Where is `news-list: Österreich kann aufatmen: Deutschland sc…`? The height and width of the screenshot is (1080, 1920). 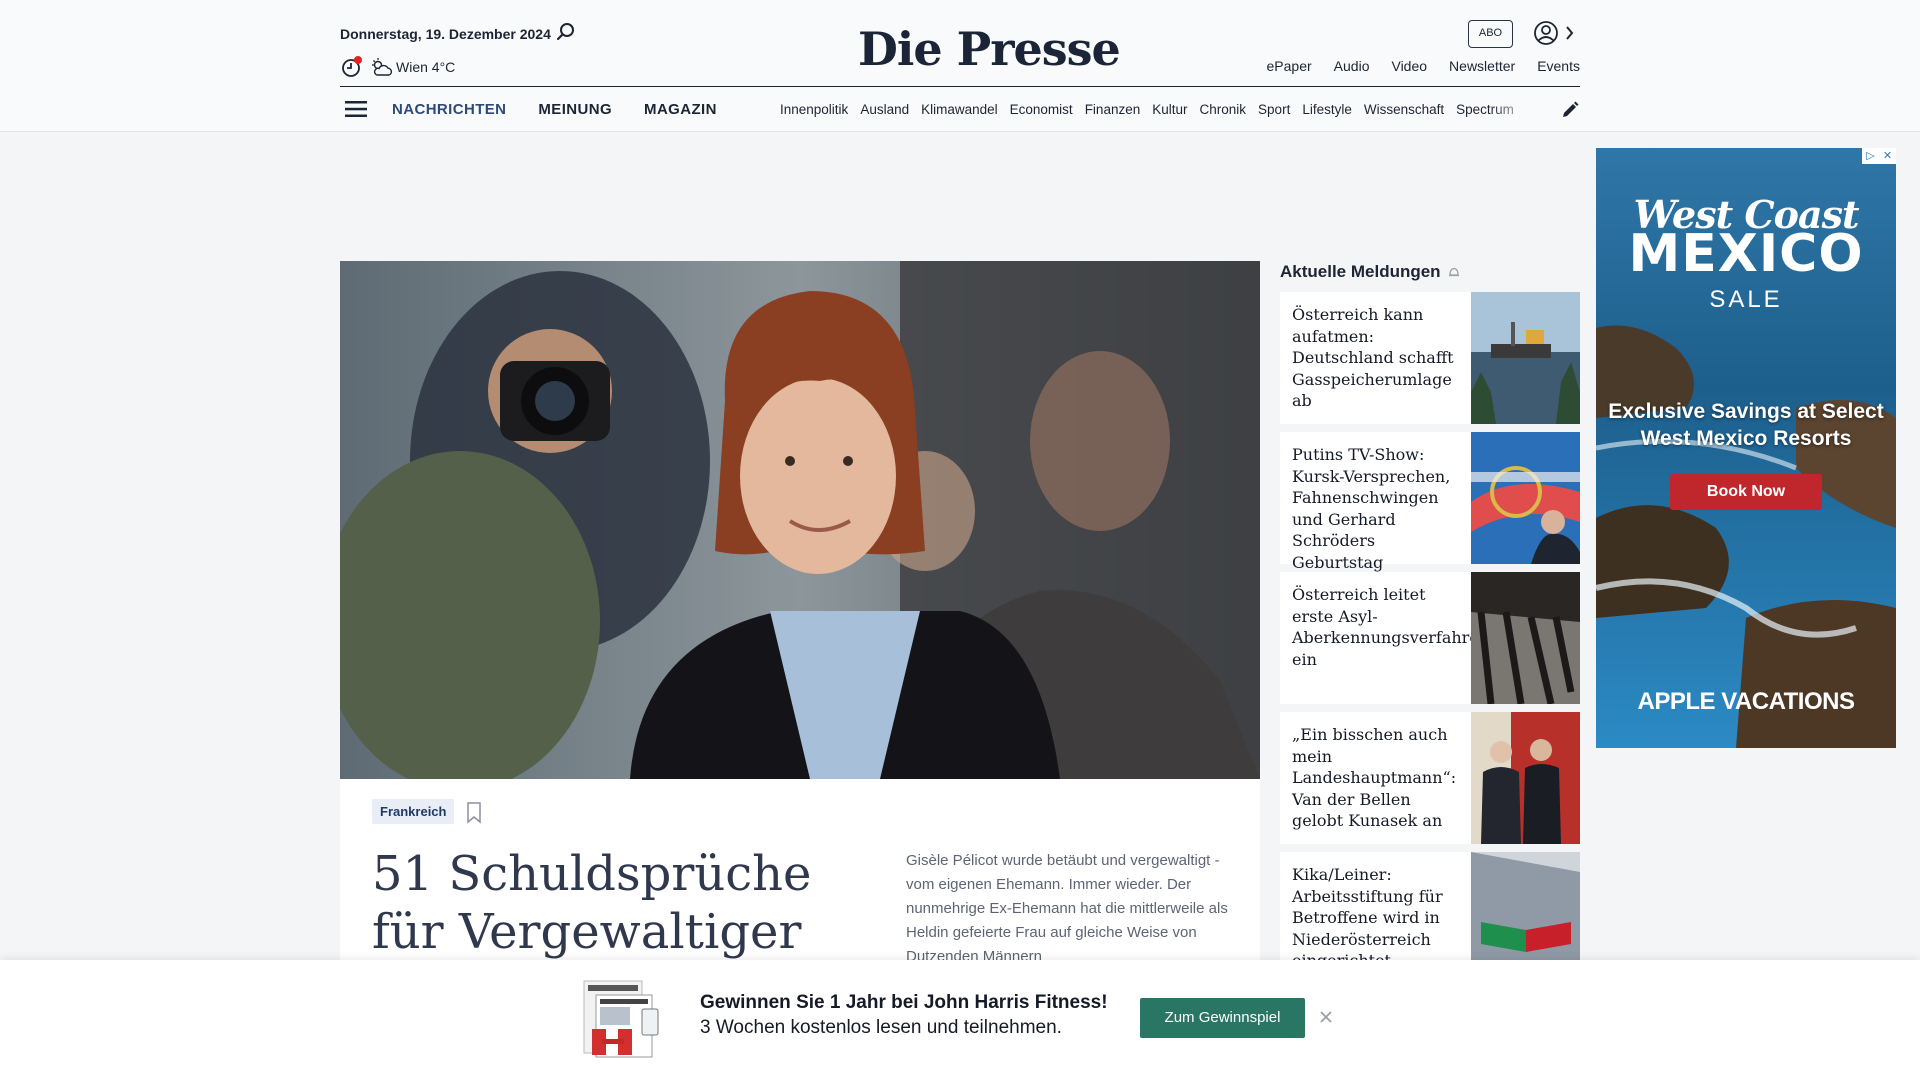
news-list: Österreich kann aufatmen: Deutschland sc… is located at coordinates (1430, 642).